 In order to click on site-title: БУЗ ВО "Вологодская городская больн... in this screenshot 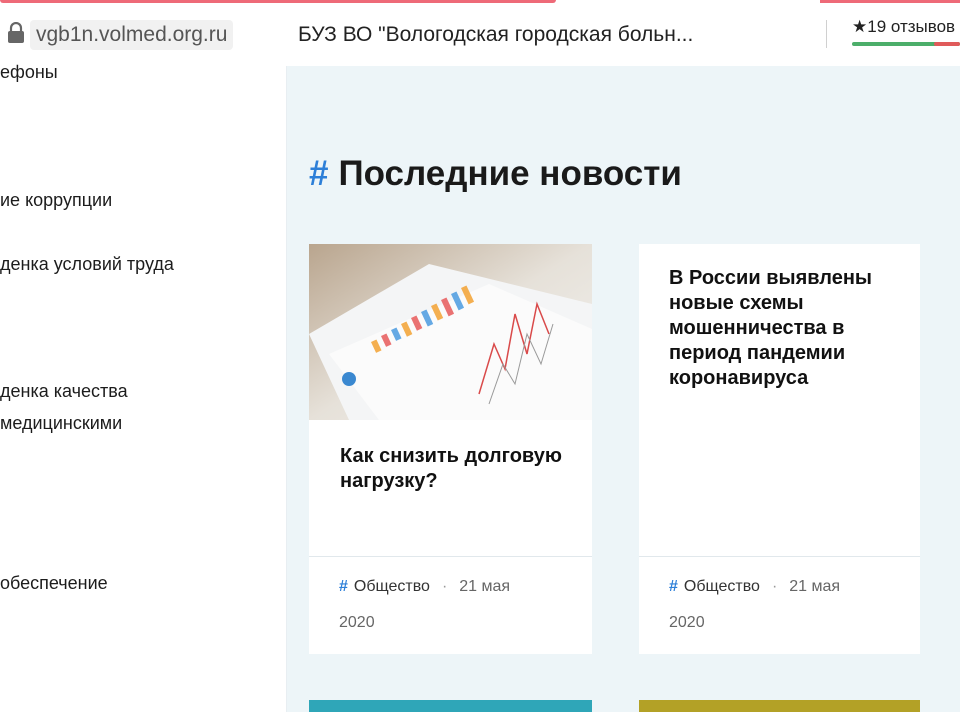, I will do `click(495, 35)`.